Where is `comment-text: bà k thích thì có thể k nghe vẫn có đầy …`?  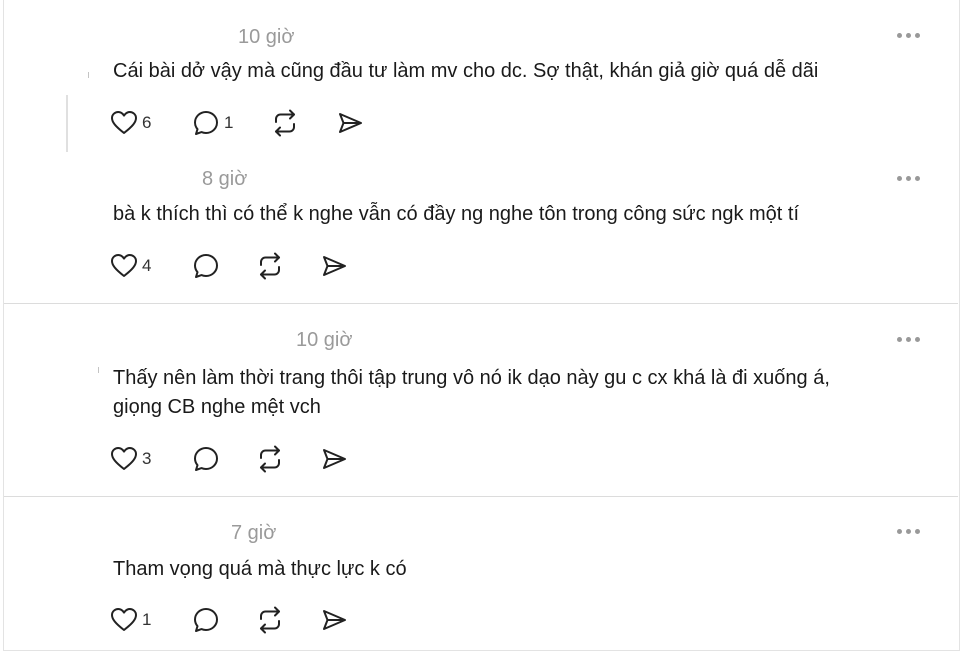
comment-text: bà k thích thì có thể k nghe vẫn có đầy … is located at coordinates (456, 214).